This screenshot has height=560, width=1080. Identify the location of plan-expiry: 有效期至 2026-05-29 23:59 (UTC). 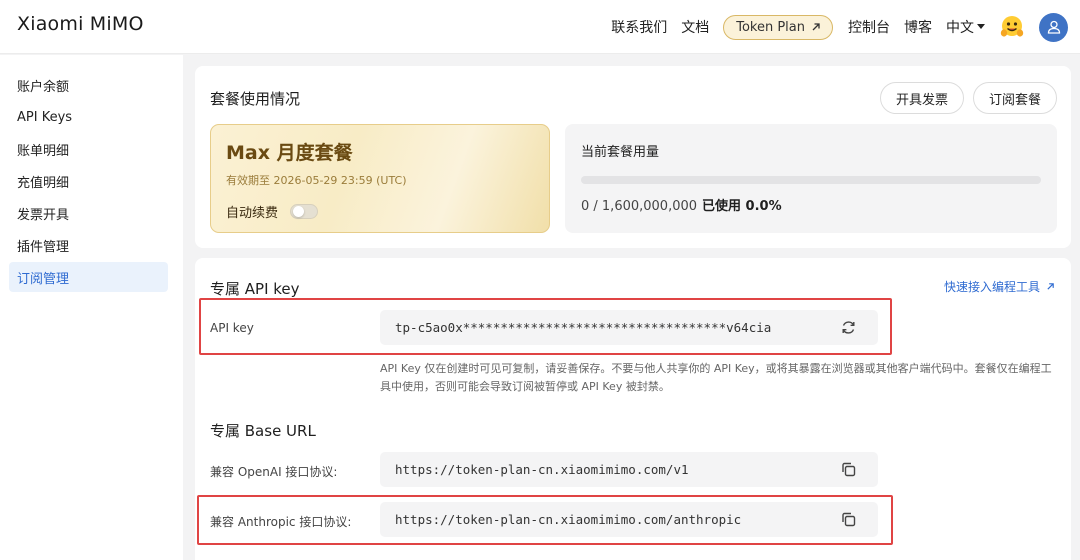
(316, 180).